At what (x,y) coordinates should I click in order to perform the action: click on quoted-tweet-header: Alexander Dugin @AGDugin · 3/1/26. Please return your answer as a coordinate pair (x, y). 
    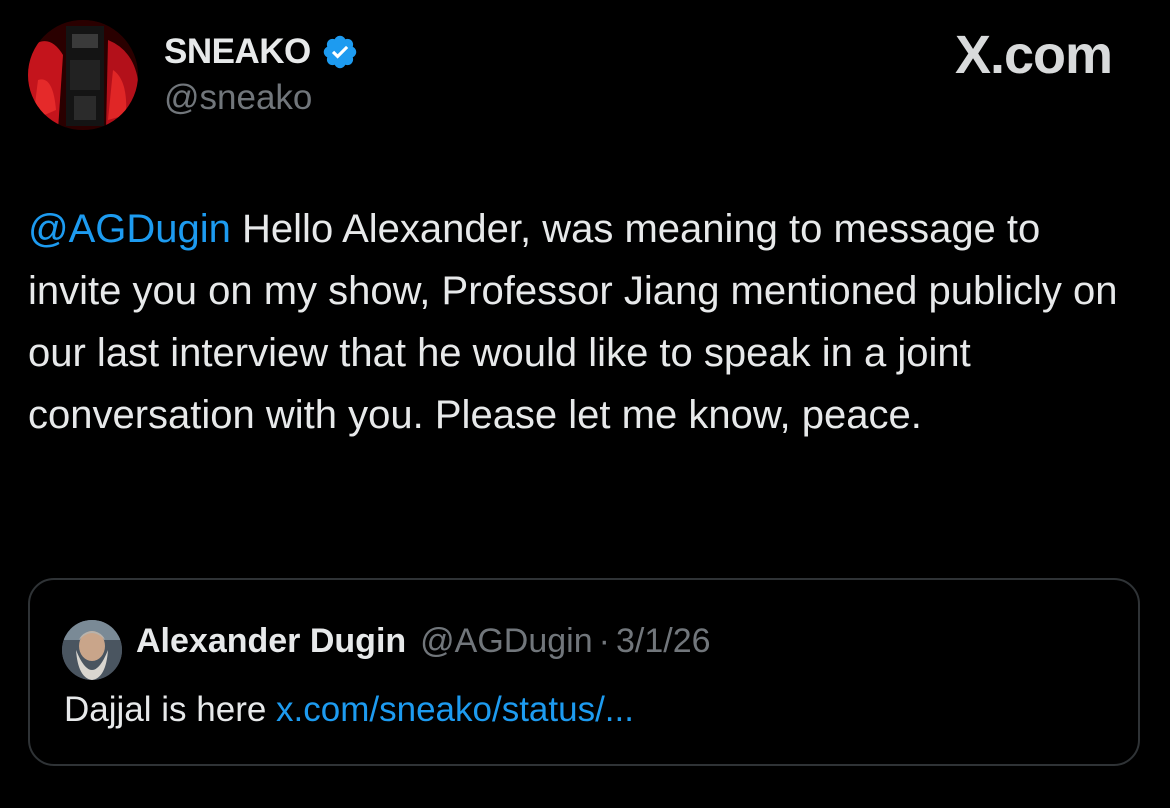
    Looking at the image, I should click on (423, 641).